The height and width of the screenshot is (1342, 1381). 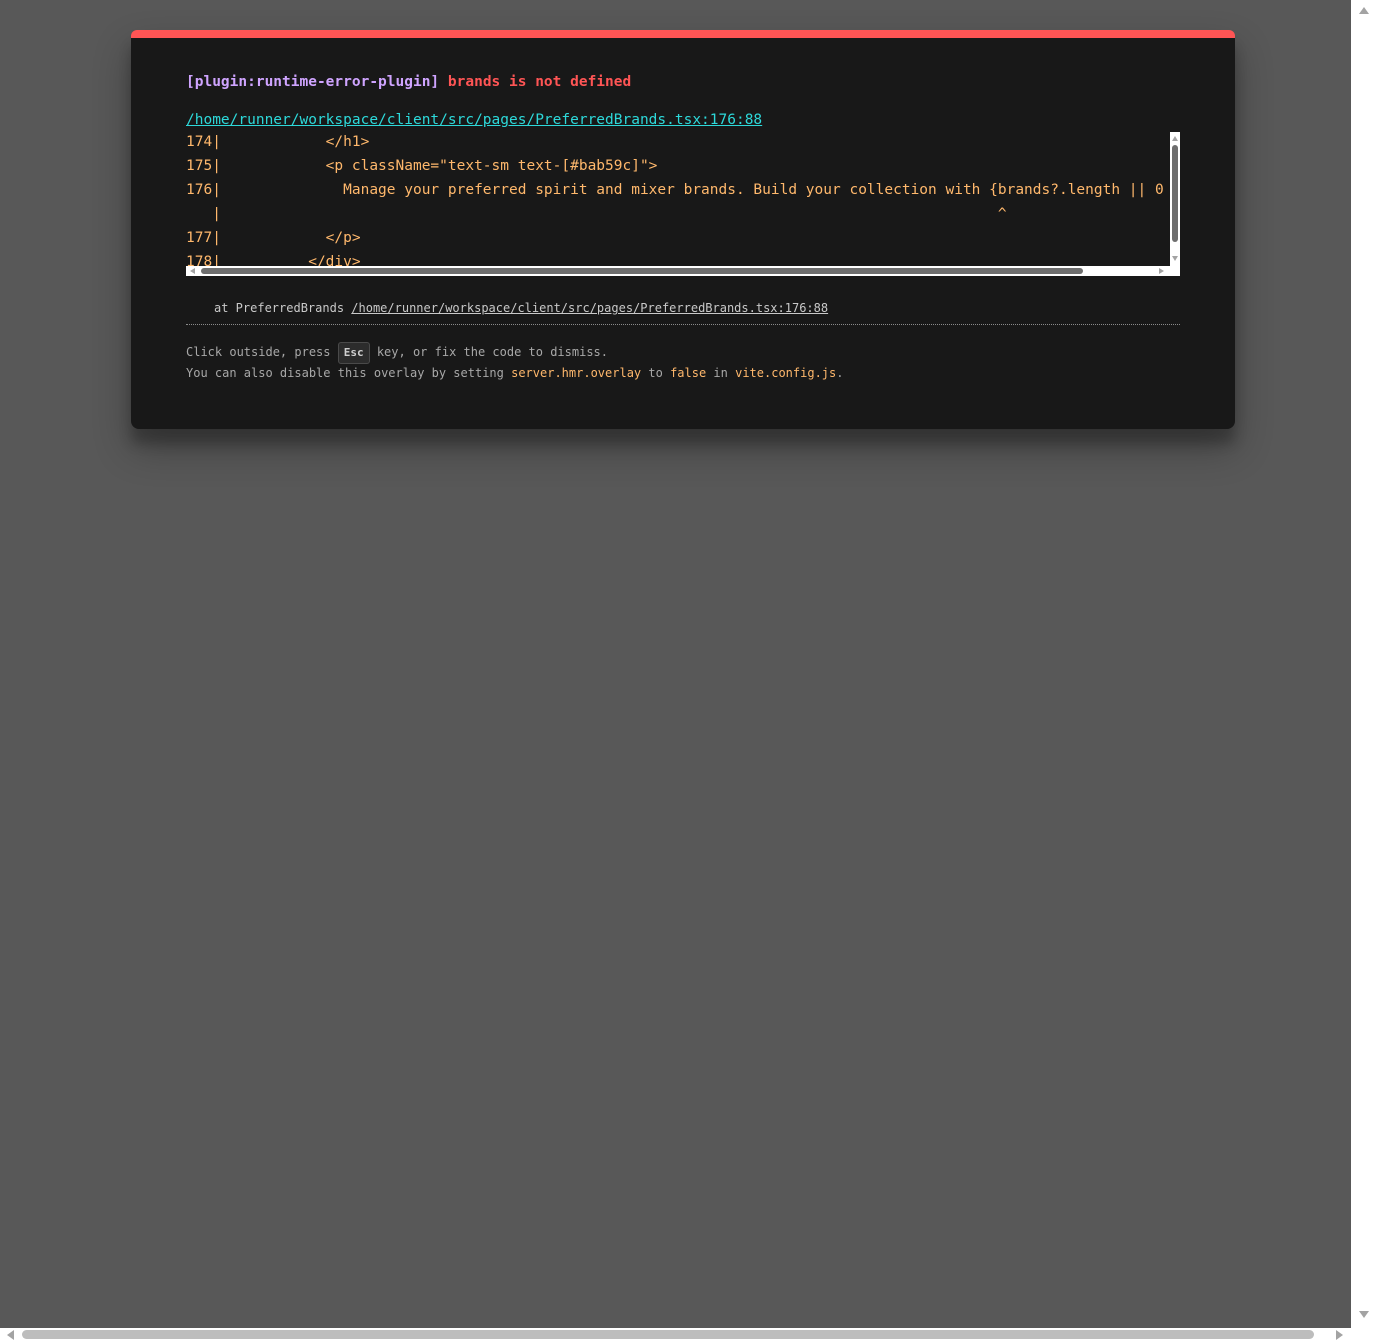 I want to click on code-frame-vertical-scrollbar, so click(x=1175, y=199).